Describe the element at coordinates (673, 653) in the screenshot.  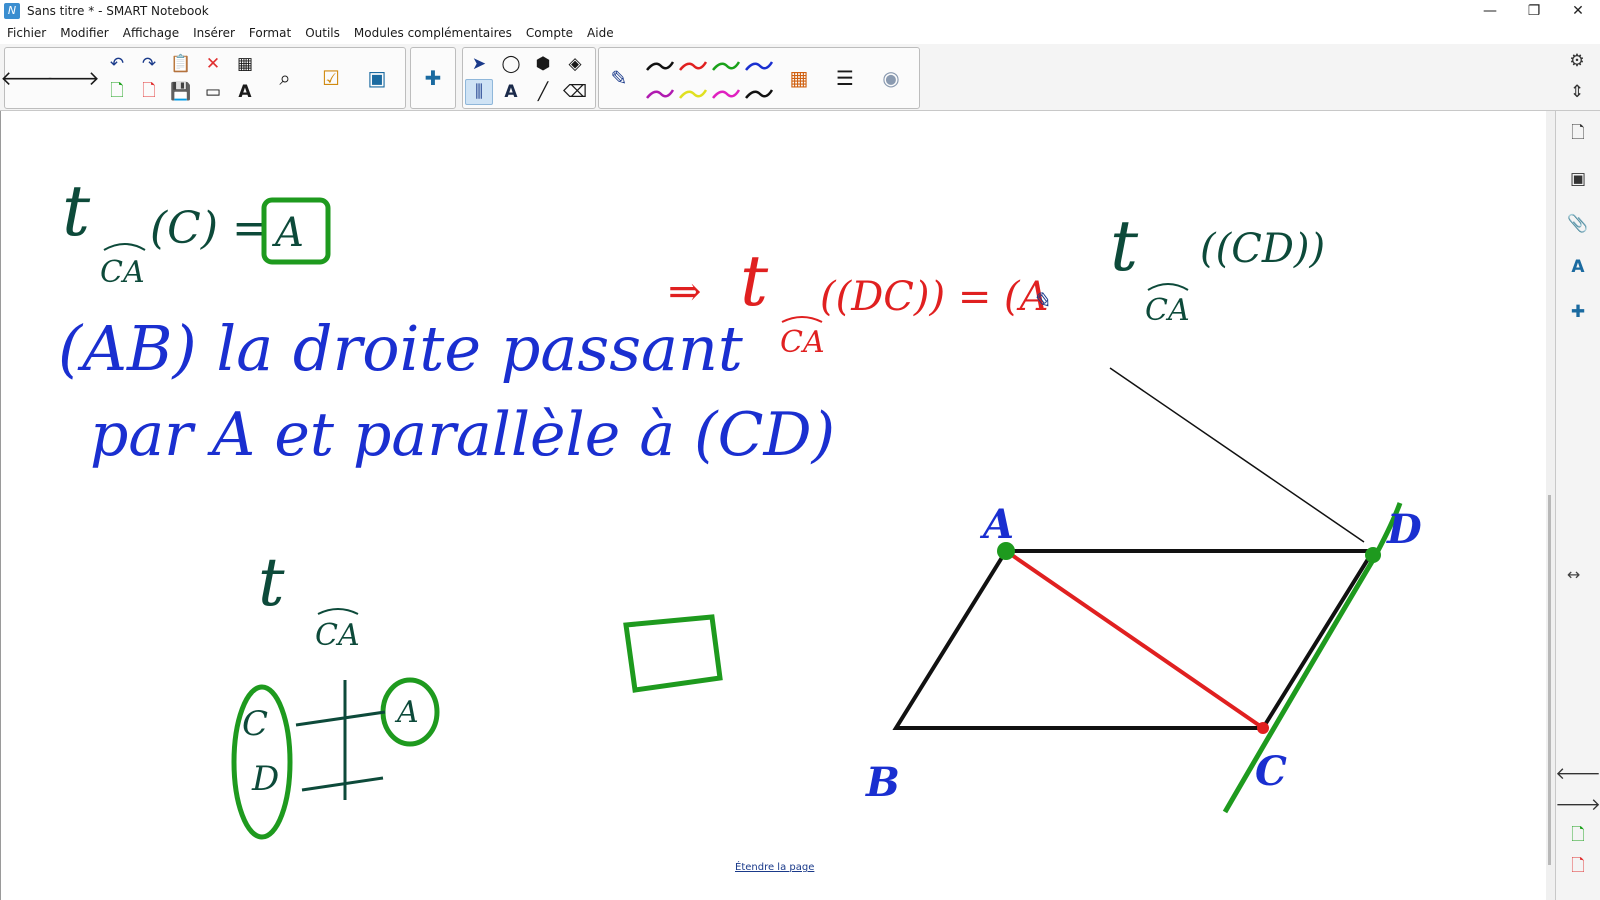
I see `hw-green-rectangle` at that location.